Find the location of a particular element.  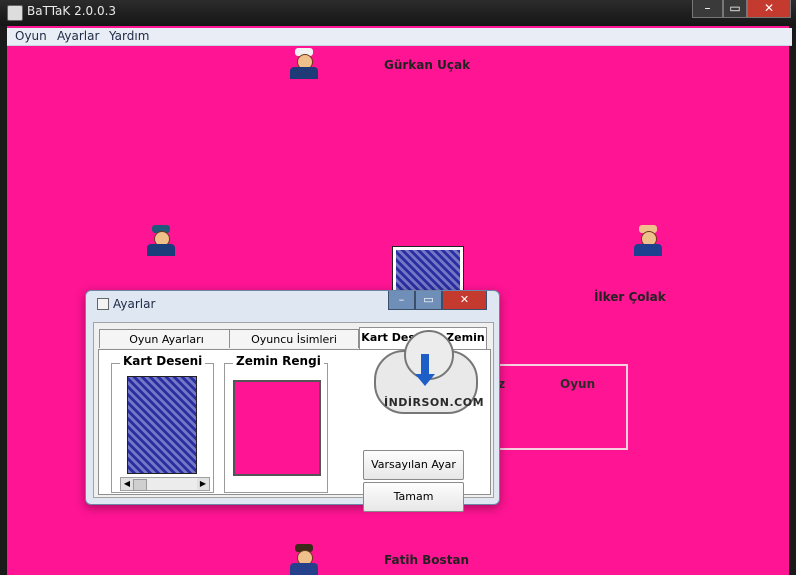

menu-bar: Oyun Ayarlar Yardım is located at coordinates (399, 37).